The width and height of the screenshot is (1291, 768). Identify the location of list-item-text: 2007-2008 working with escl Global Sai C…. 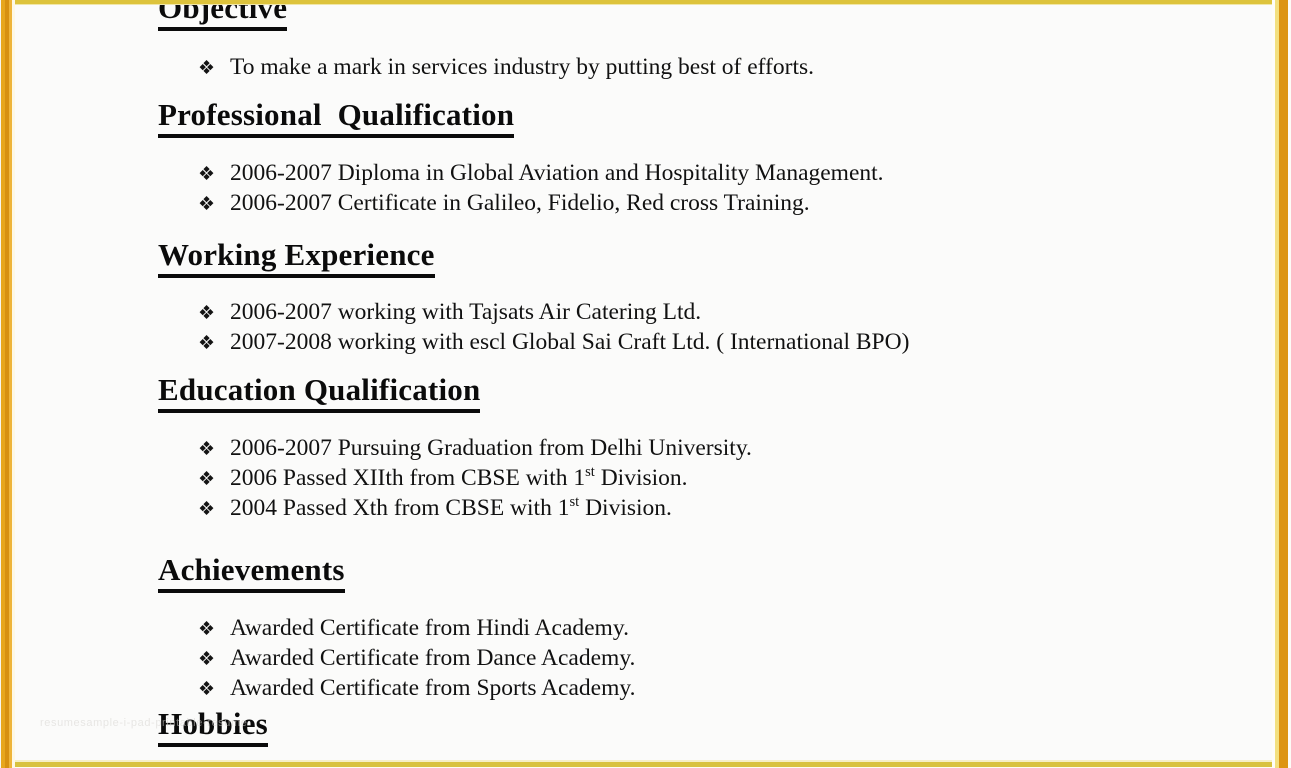
(570, 342).